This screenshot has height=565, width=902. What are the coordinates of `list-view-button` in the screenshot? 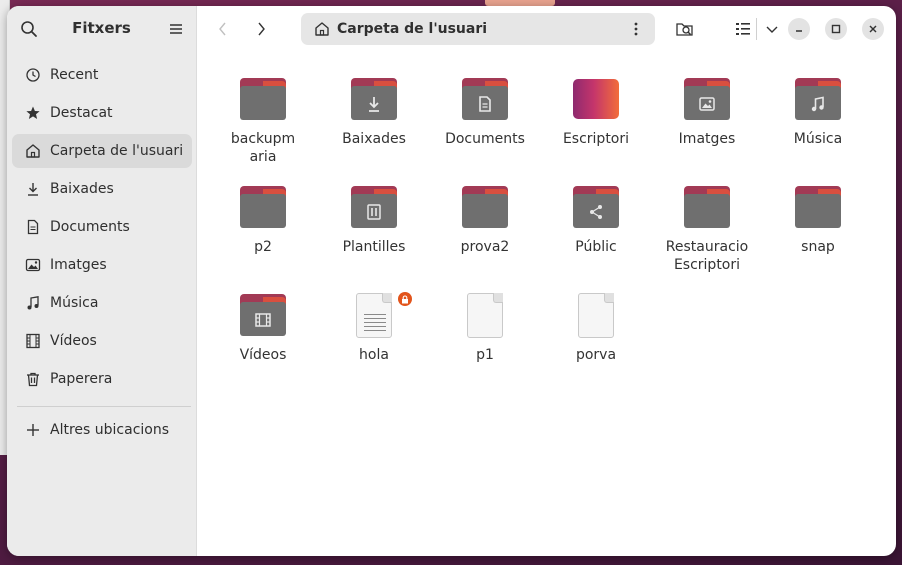 It's located at (743, 29).